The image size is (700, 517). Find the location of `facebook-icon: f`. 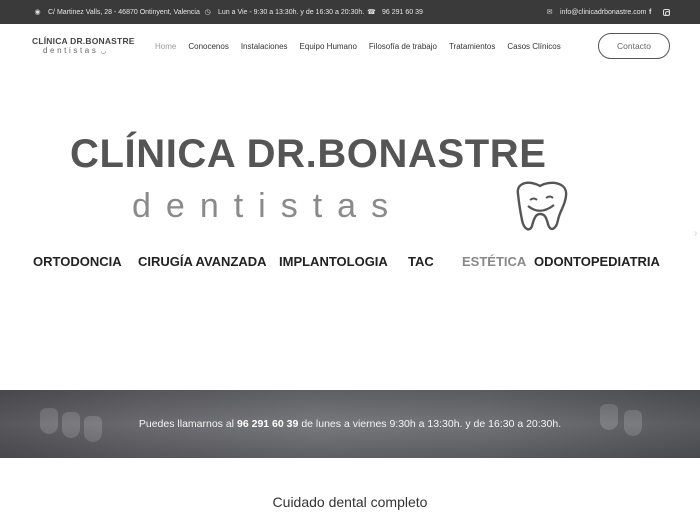

facebook-icon: f is located at coordinates (650, 12).